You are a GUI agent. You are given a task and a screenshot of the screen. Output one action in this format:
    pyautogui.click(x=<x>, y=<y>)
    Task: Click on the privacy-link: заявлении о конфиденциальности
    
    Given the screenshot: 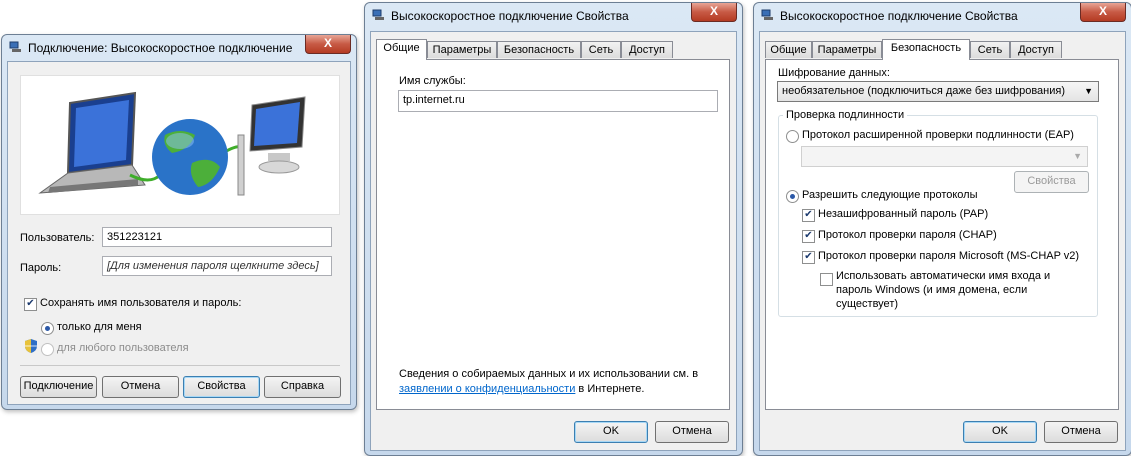 What is the action you would take?
    pyautogui.click(x=487, y=389)
    